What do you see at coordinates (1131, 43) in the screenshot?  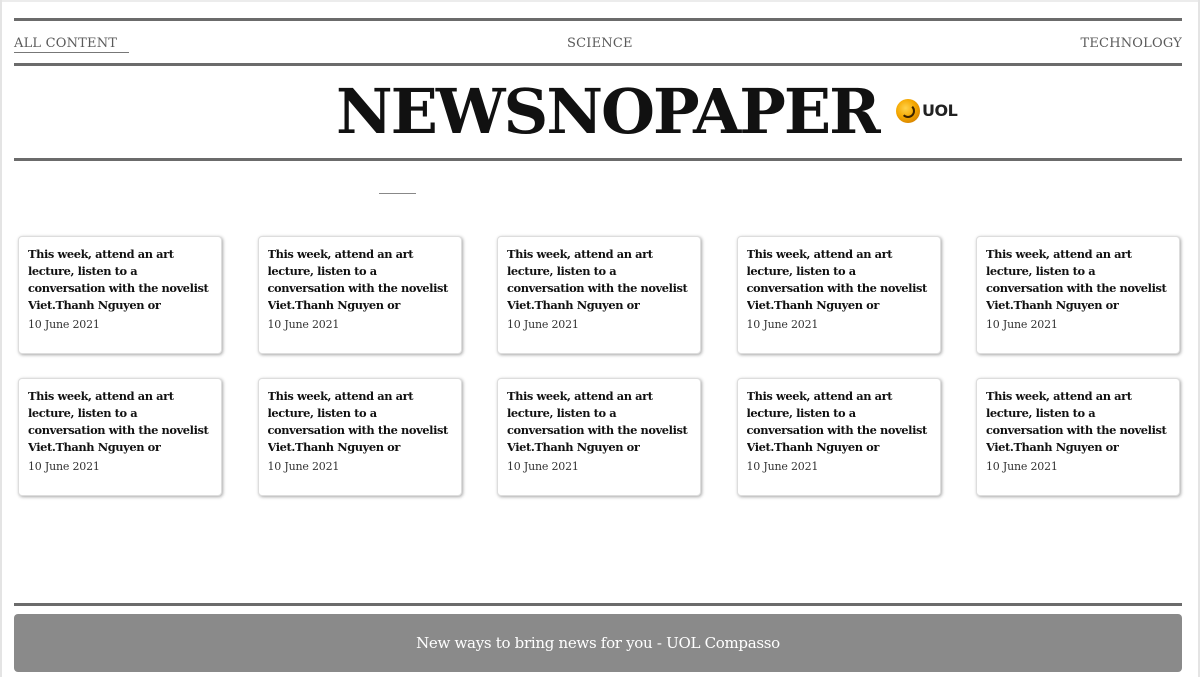 I see `nav-technology-link: TECHNOLOGY` at bounding box center [1131, 43].